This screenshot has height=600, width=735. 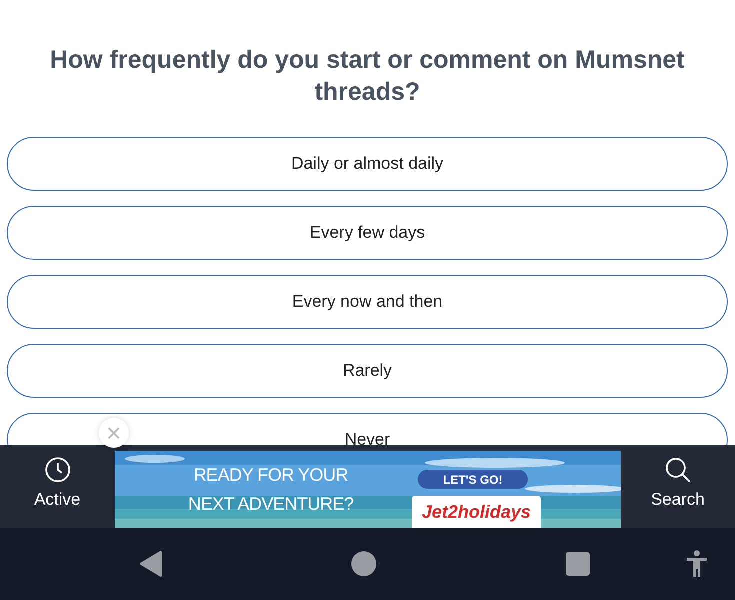 What do you see at coordinates (367, 302) in the screenshot?
I see `answer-option: Every now and then` at bounding box center [367, 302].